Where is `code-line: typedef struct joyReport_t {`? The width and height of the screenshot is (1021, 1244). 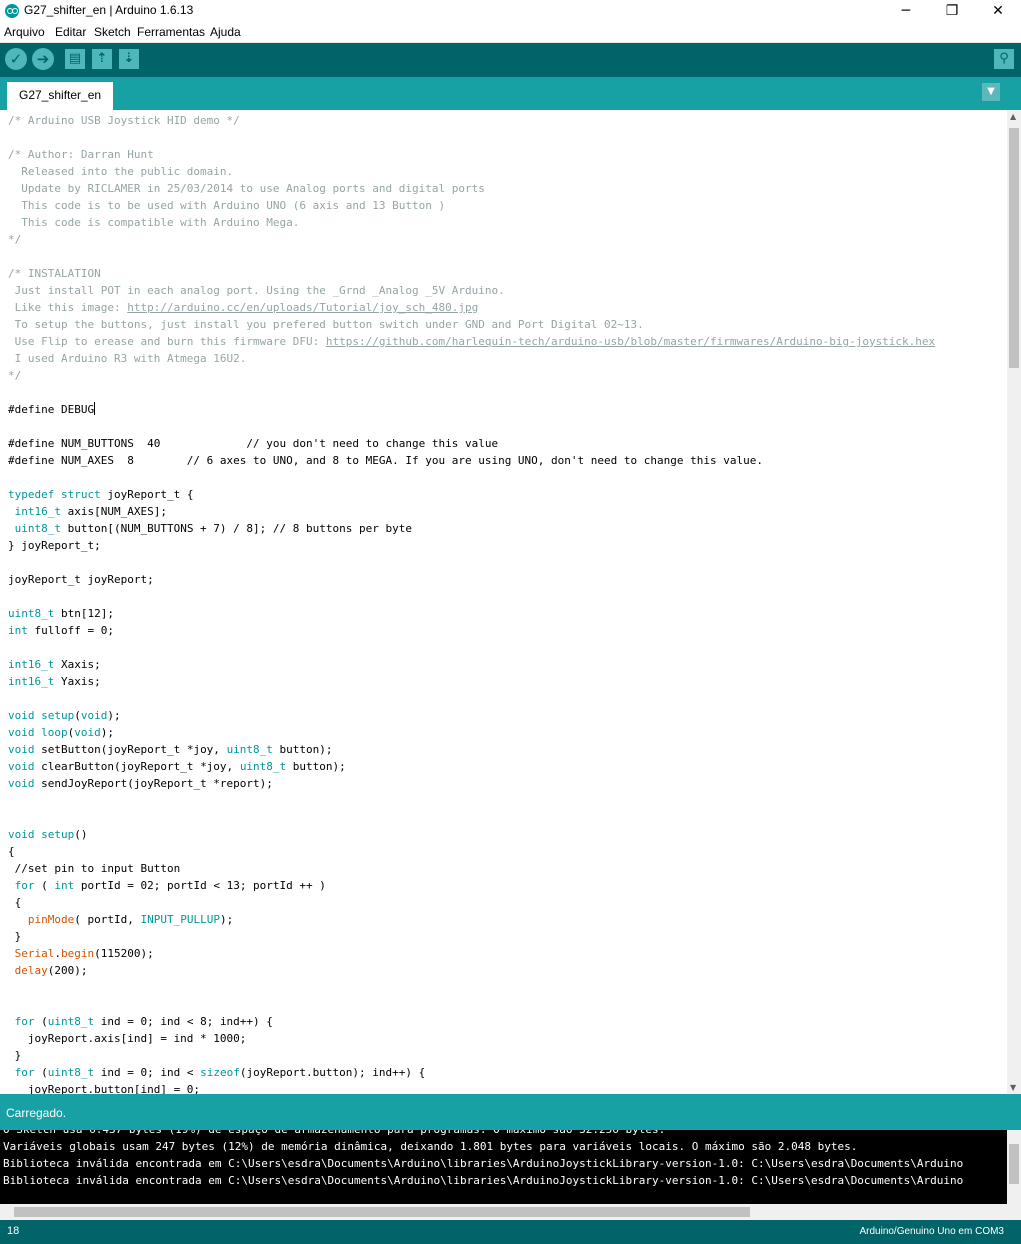
code-line: typedef struct joyReport_t { is located at coordinates (471, 494).